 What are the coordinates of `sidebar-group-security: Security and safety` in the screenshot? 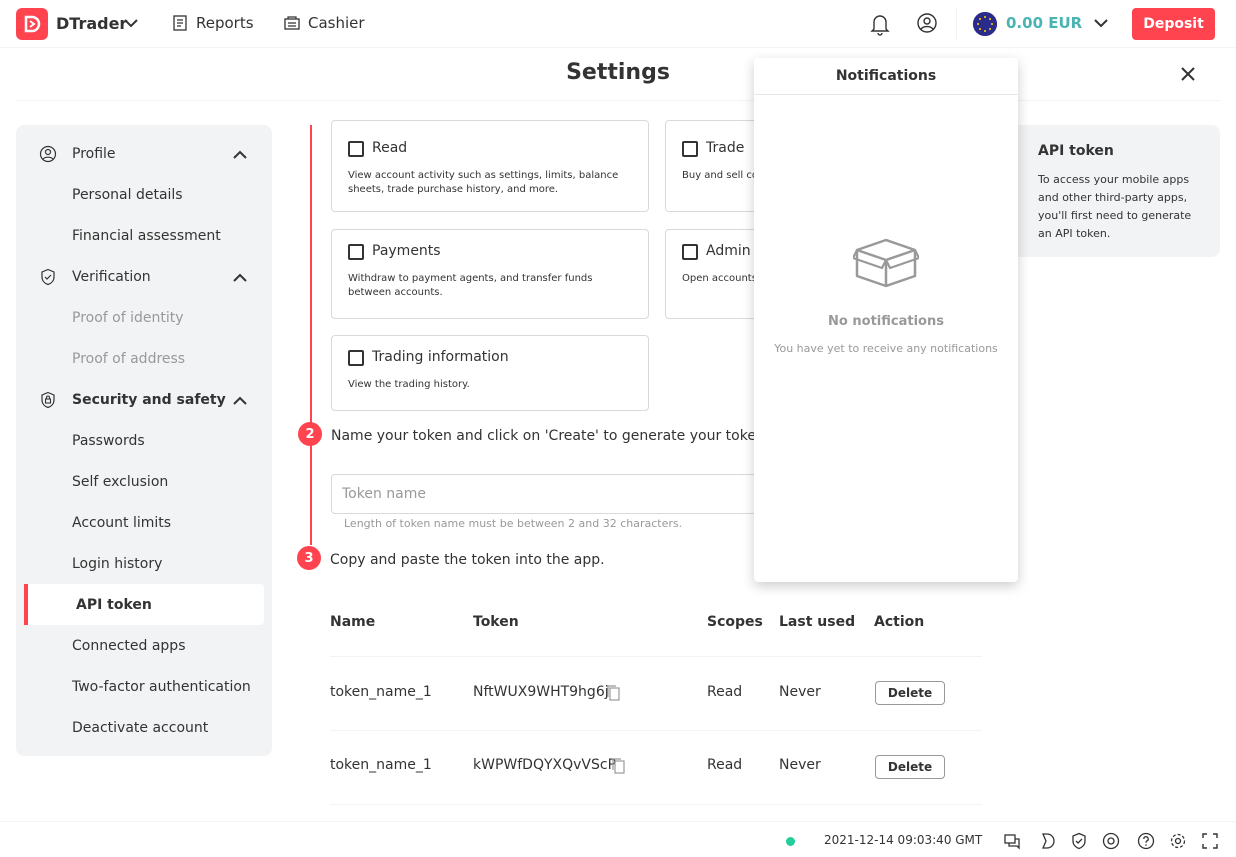 It's located at (144, 399).